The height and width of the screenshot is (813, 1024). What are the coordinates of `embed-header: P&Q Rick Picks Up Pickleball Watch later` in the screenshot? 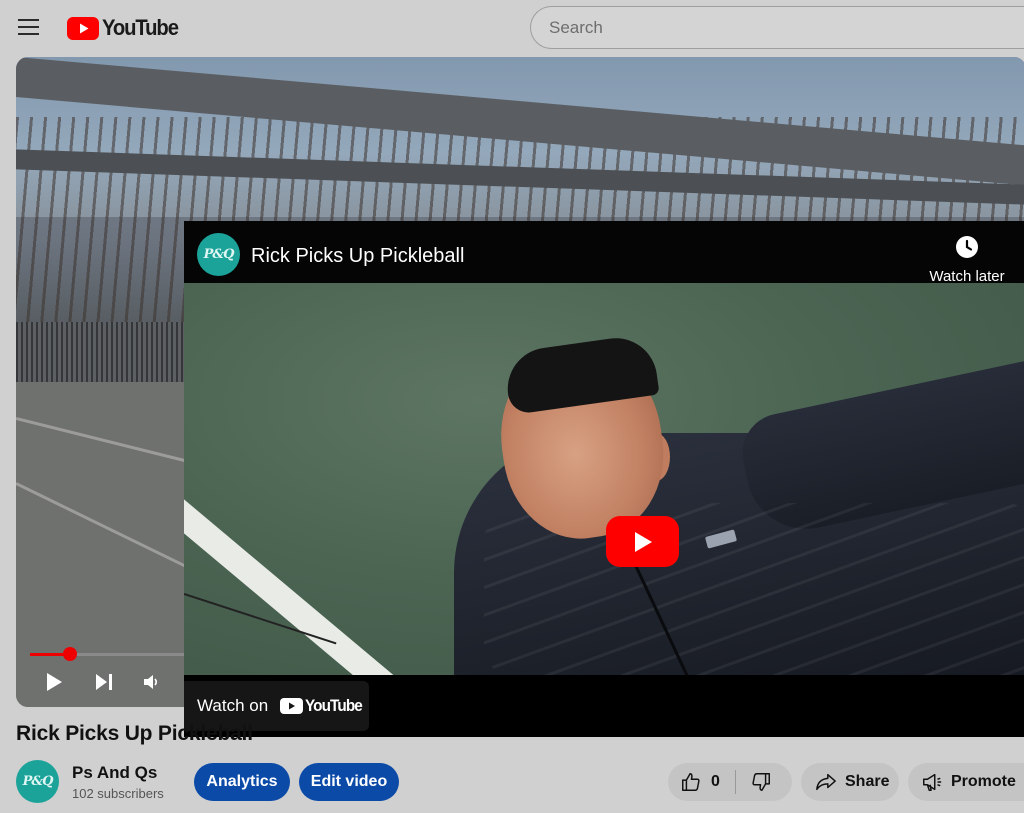 It's located at (604, 253).